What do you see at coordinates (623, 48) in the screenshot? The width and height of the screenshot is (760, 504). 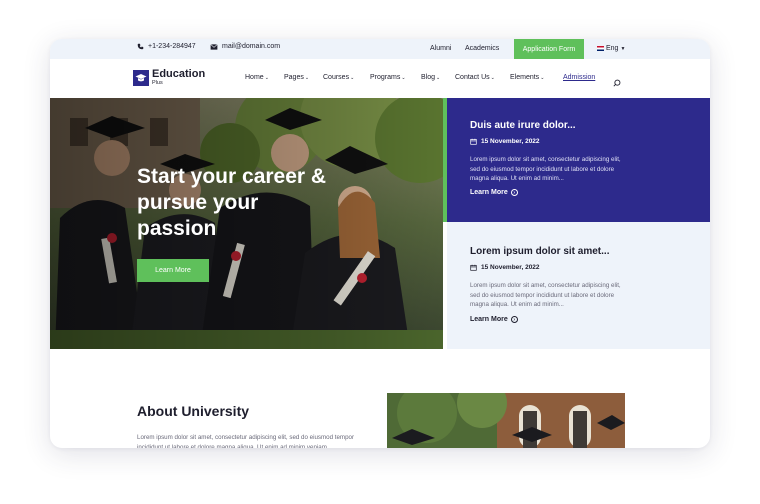 I see `chevron-down-icon: ▼` at bounding box center [623, 48].